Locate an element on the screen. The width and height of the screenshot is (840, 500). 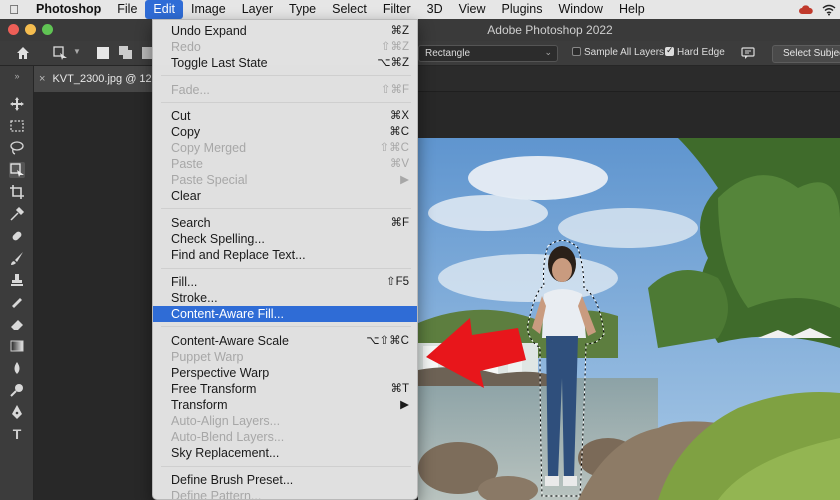
object-selection-tool-icon is located at coordinates (61, 53).